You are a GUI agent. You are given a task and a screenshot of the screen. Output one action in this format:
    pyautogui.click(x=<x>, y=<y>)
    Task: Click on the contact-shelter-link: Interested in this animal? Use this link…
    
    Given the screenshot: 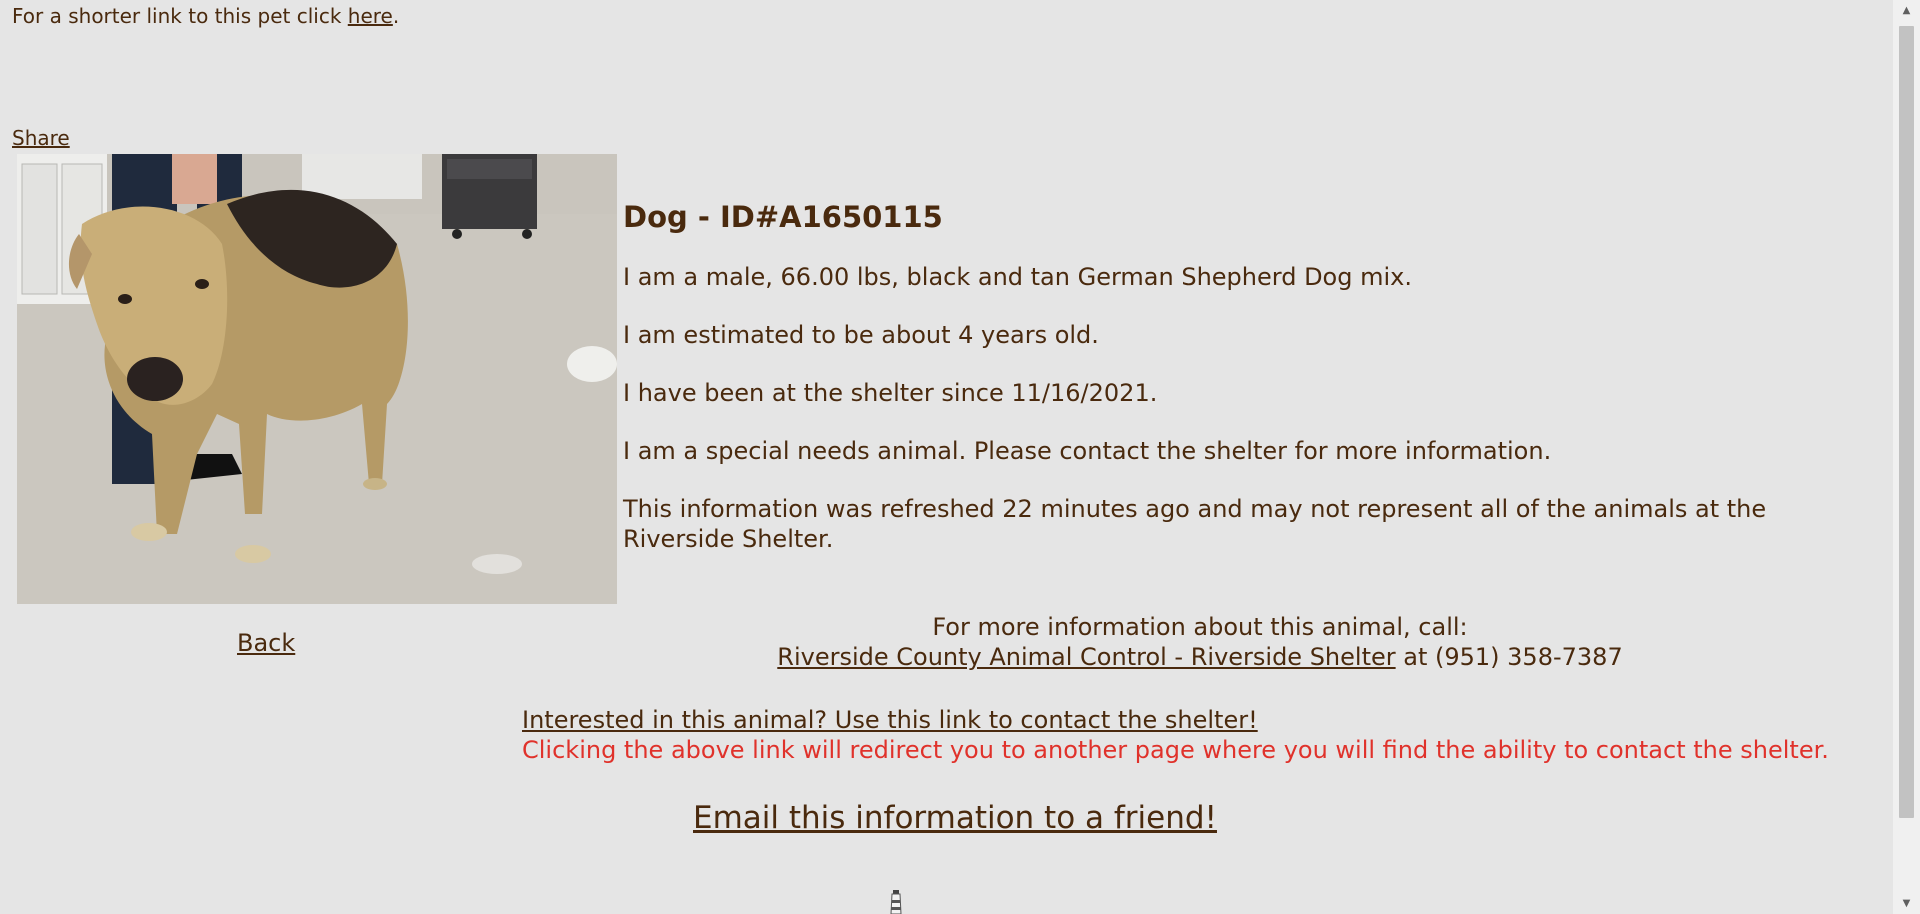 What is the action you would take?
    pyautogui.click(x=890, y=720)
    